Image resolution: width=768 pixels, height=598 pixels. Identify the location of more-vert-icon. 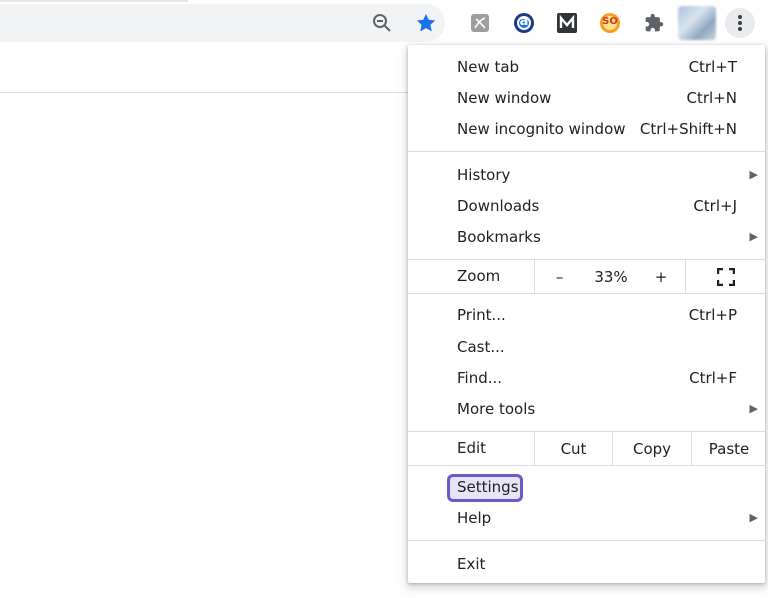
(740, 23).